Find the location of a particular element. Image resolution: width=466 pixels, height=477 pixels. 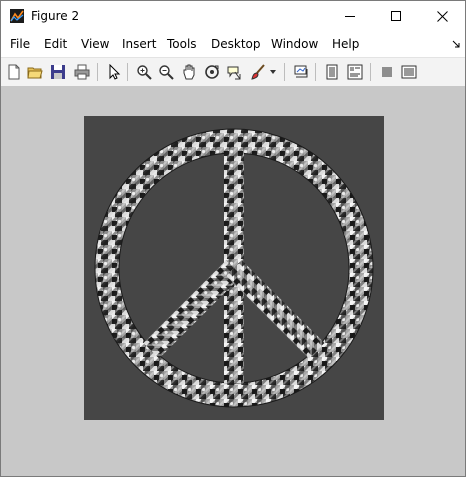

show-plot-tools-icon is located at coordinates (355, 72).